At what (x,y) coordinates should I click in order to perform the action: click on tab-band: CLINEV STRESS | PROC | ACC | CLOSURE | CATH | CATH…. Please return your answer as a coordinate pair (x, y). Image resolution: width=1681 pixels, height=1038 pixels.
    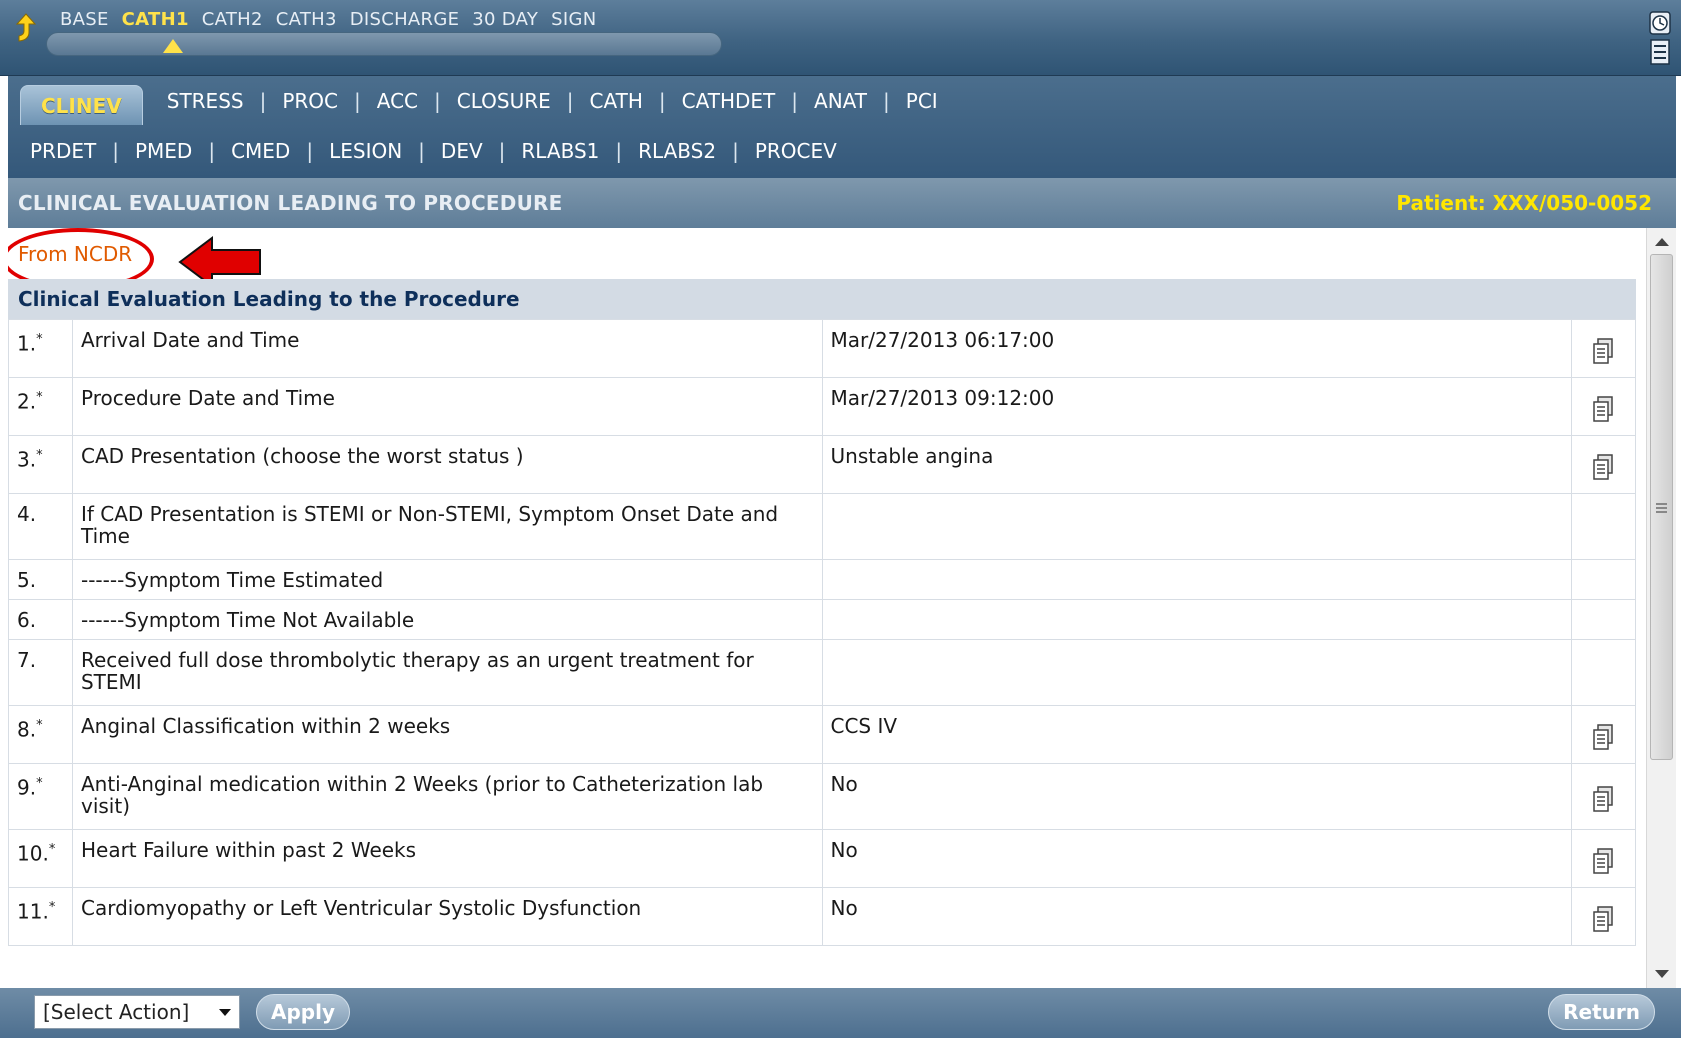
    Looking at the image, I should click on (842, 127).